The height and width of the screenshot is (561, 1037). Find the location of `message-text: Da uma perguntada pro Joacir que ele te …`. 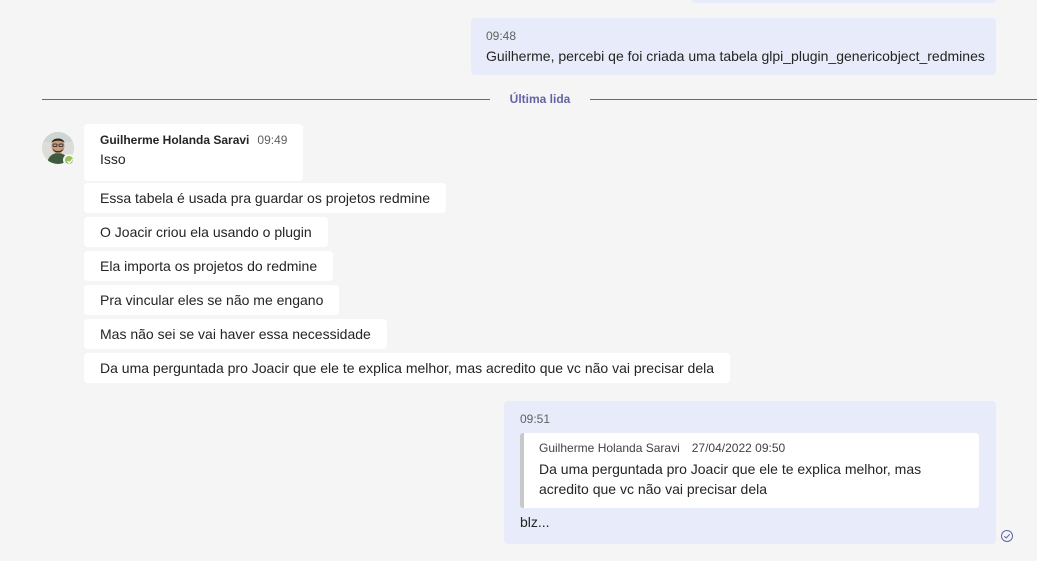

message-text: Da uma perguntada pro Joacir que ele te … is located at coordinates (407, 368).